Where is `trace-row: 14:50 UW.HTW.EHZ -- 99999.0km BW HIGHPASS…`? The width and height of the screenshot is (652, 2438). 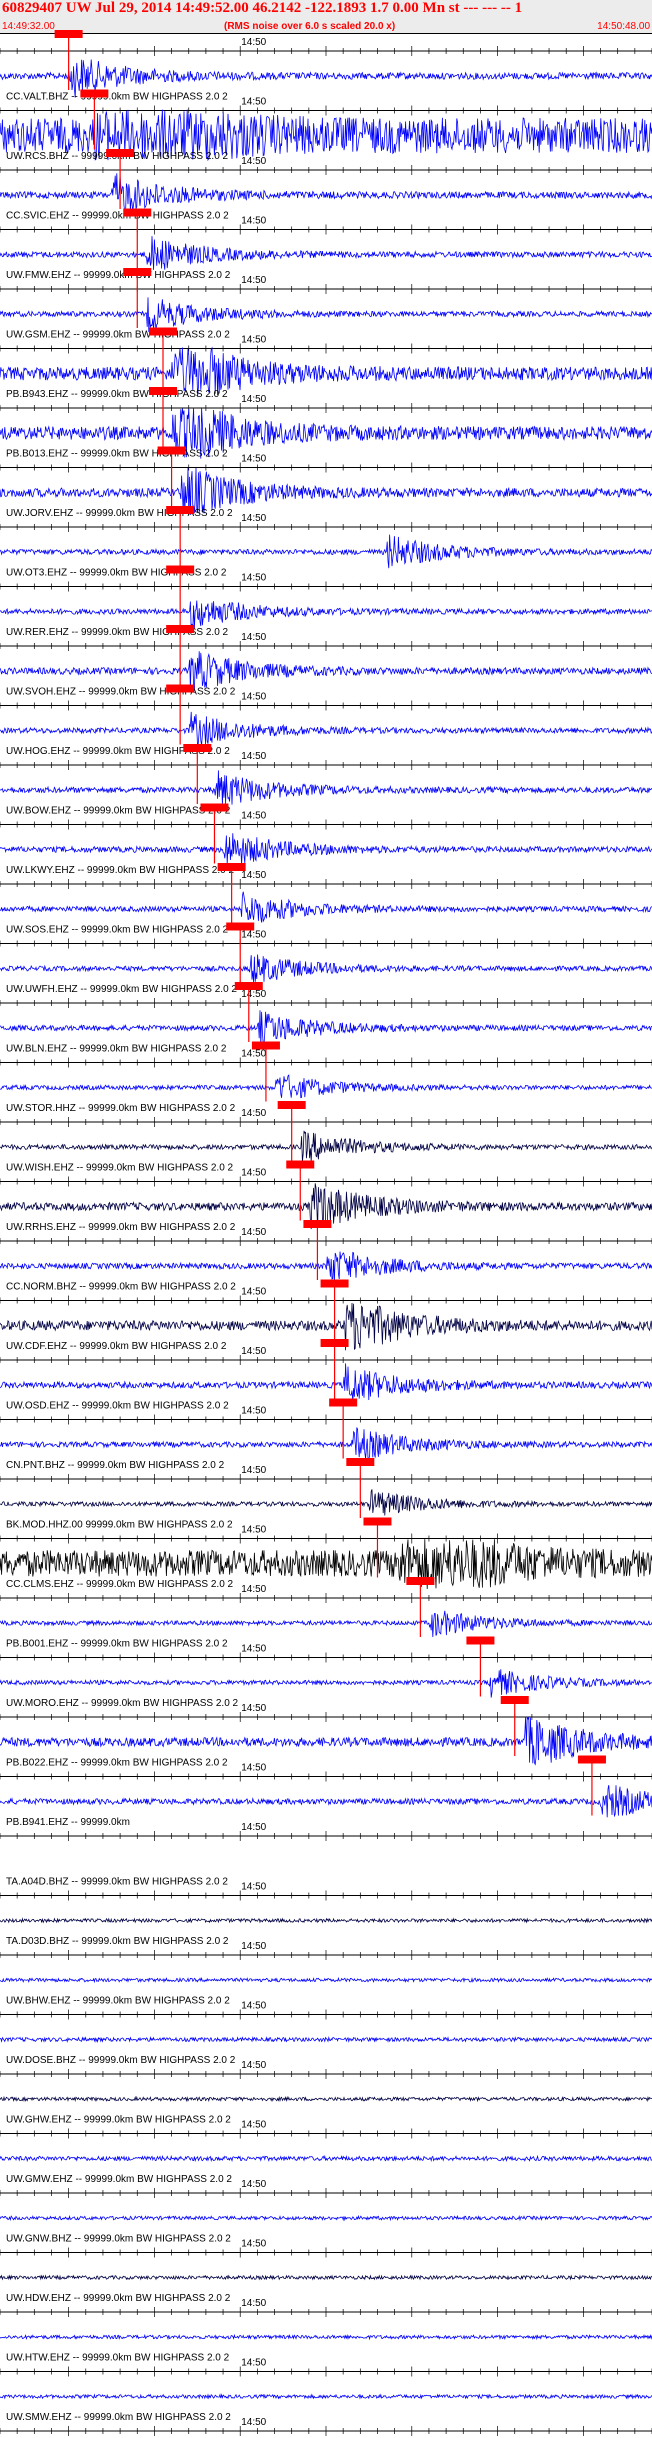
trace-row: 14:50 UW.HTW.EHZ -- 99999.0km BW HIGHPASS… is located at coordinates (326, 2376).